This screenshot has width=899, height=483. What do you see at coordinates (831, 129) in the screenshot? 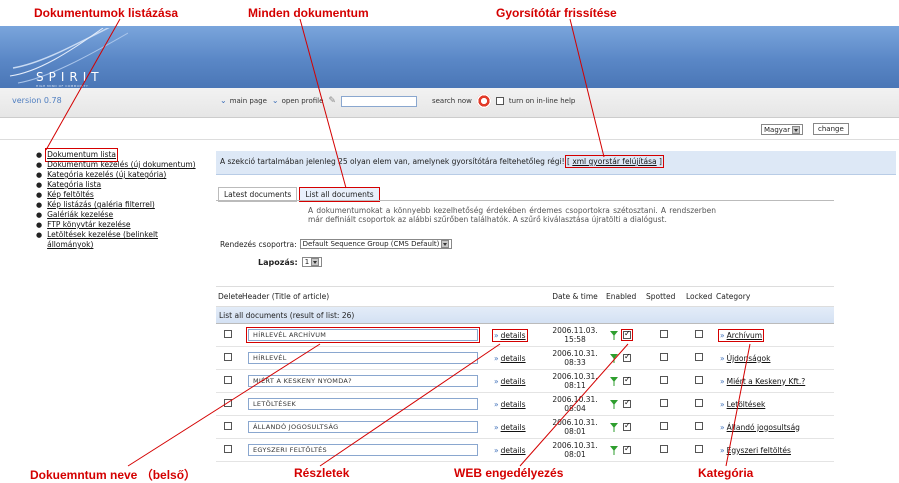
I see `change-language-button: change` at bounding box center [831, 129].